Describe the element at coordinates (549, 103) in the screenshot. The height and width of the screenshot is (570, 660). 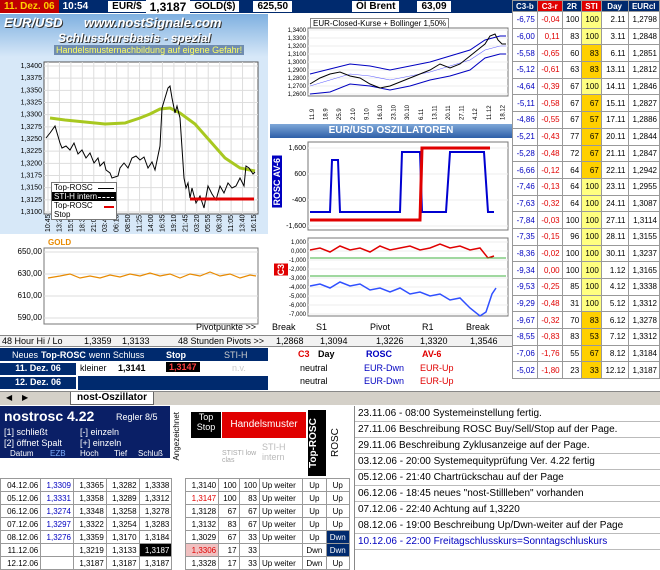
I see `sidebar-cell: -0,58` at that location.